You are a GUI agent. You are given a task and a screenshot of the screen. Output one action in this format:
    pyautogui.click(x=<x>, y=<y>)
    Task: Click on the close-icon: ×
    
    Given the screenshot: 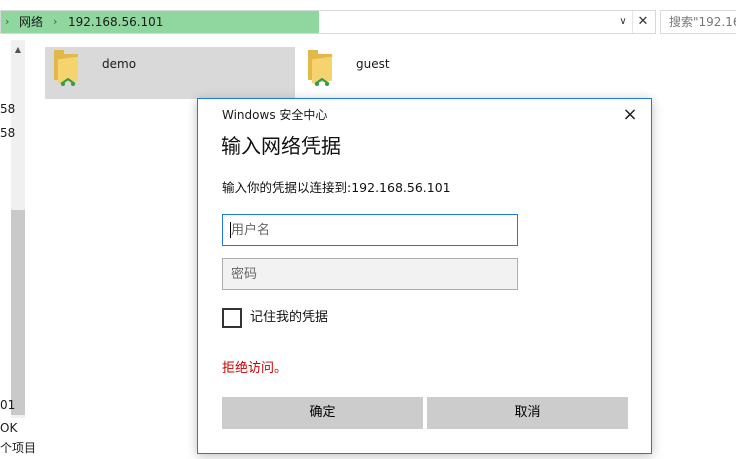 What is the action you would take?
    pyautogui.click(x=630, y=115)
    